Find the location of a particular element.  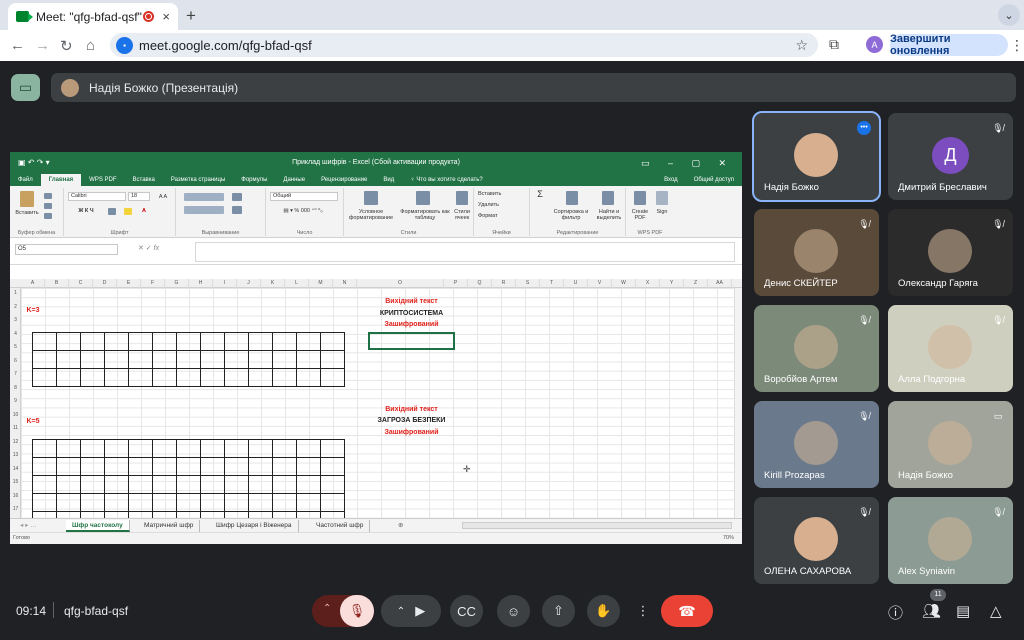

more-options-icon: ••• is located at coordinates (864, 128).